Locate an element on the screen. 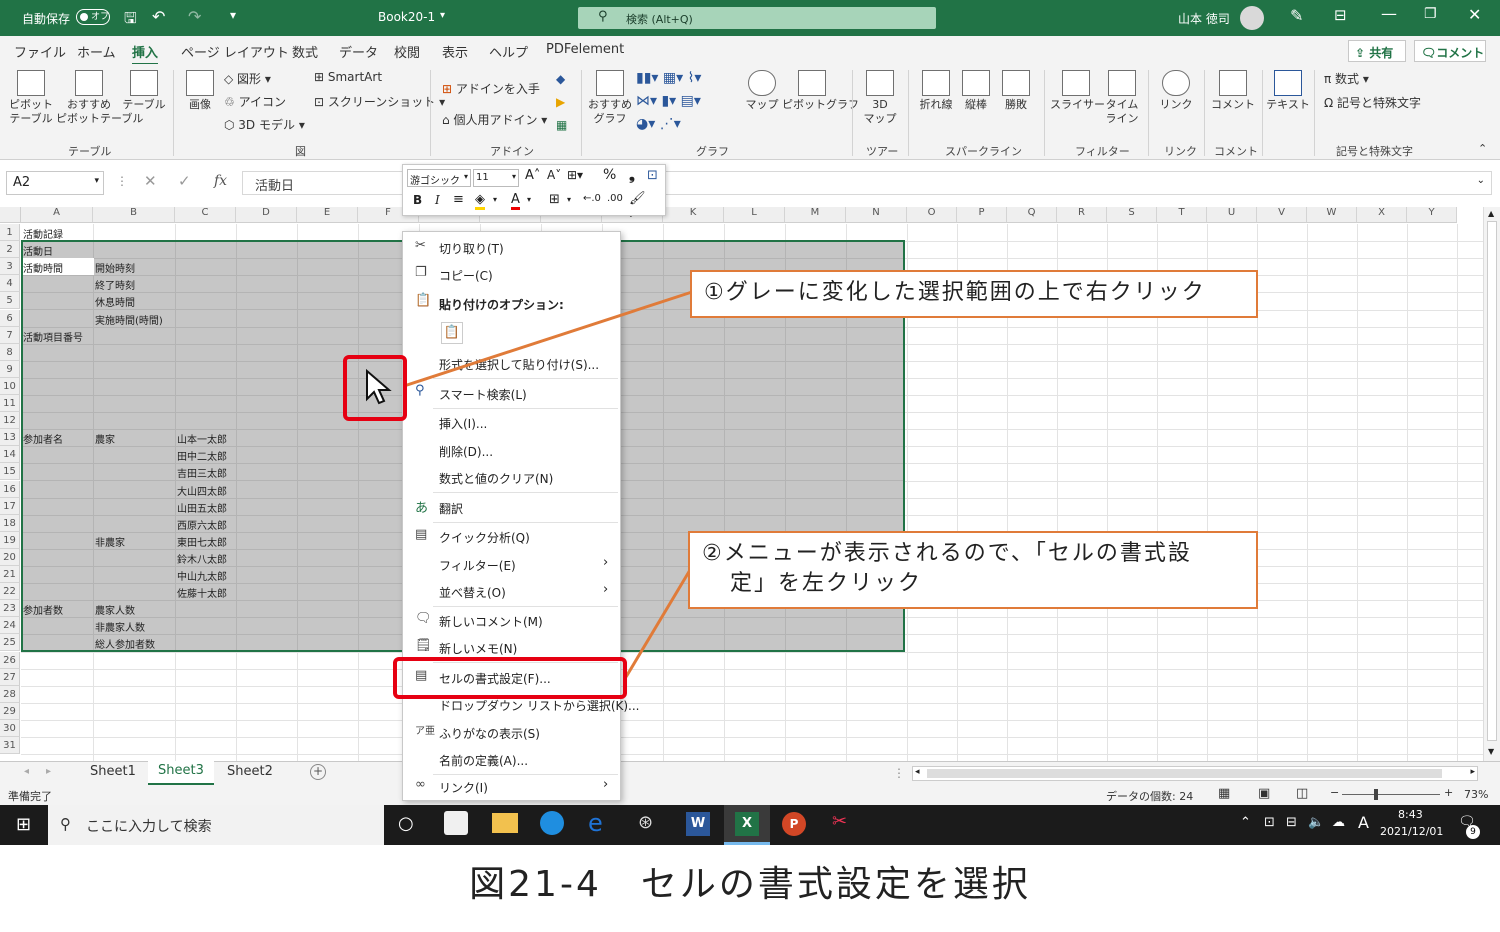  callout-step-1: ①グレーに変化した選択範囲の上で右クリック is located at coordinates (974, 294).